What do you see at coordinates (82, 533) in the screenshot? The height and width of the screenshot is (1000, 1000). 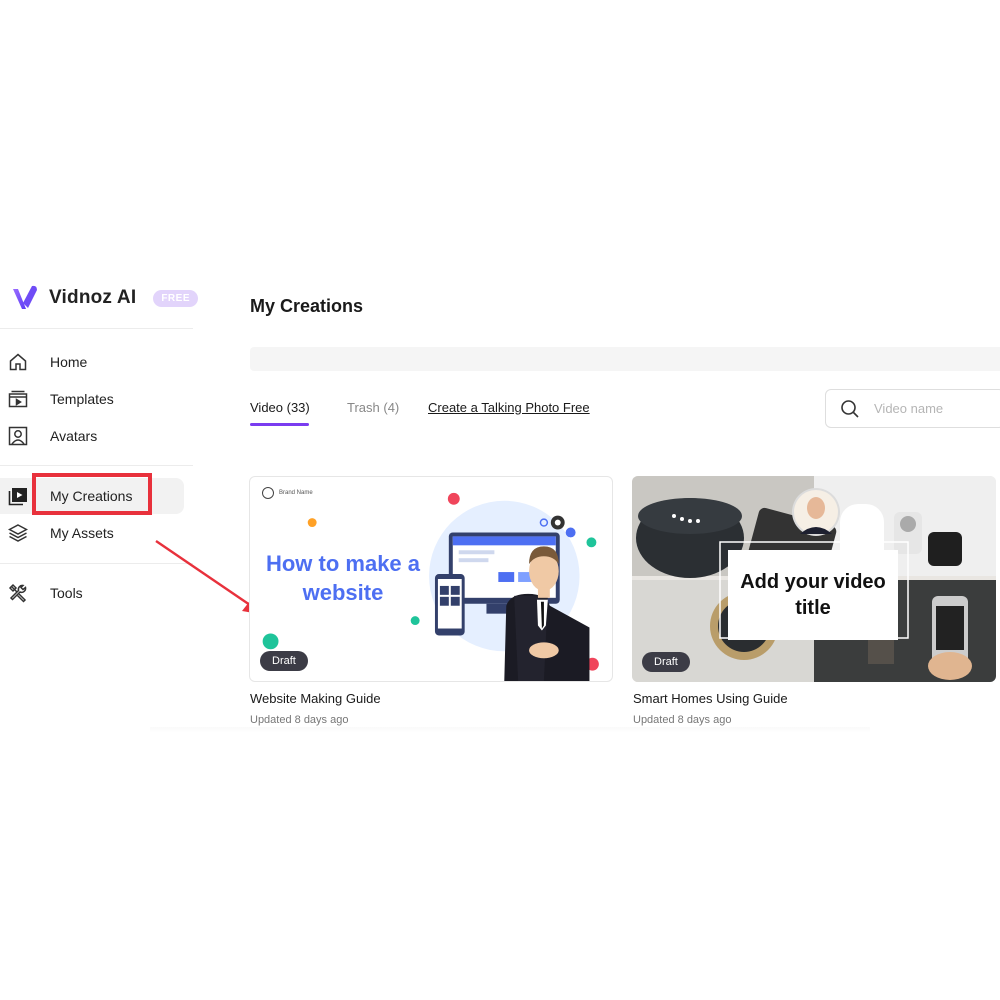 I see `sidebar-item-label: My Assets` at bounding box center [82, 533].